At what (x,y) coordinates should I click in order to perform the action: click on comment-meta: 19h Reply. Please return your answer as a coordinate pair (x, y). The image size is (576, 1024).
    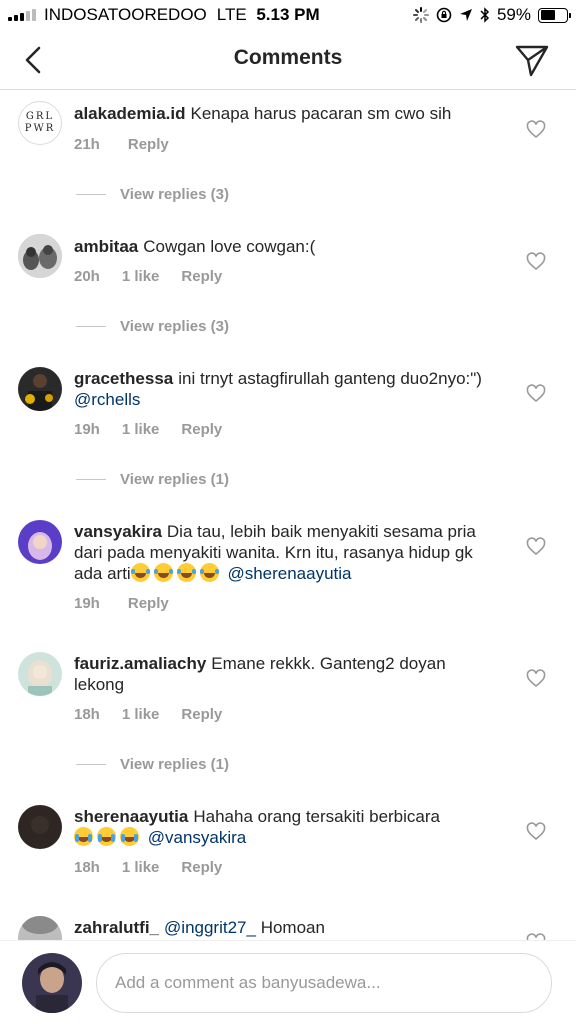
    Looking at the image, I should click on (121, 603).